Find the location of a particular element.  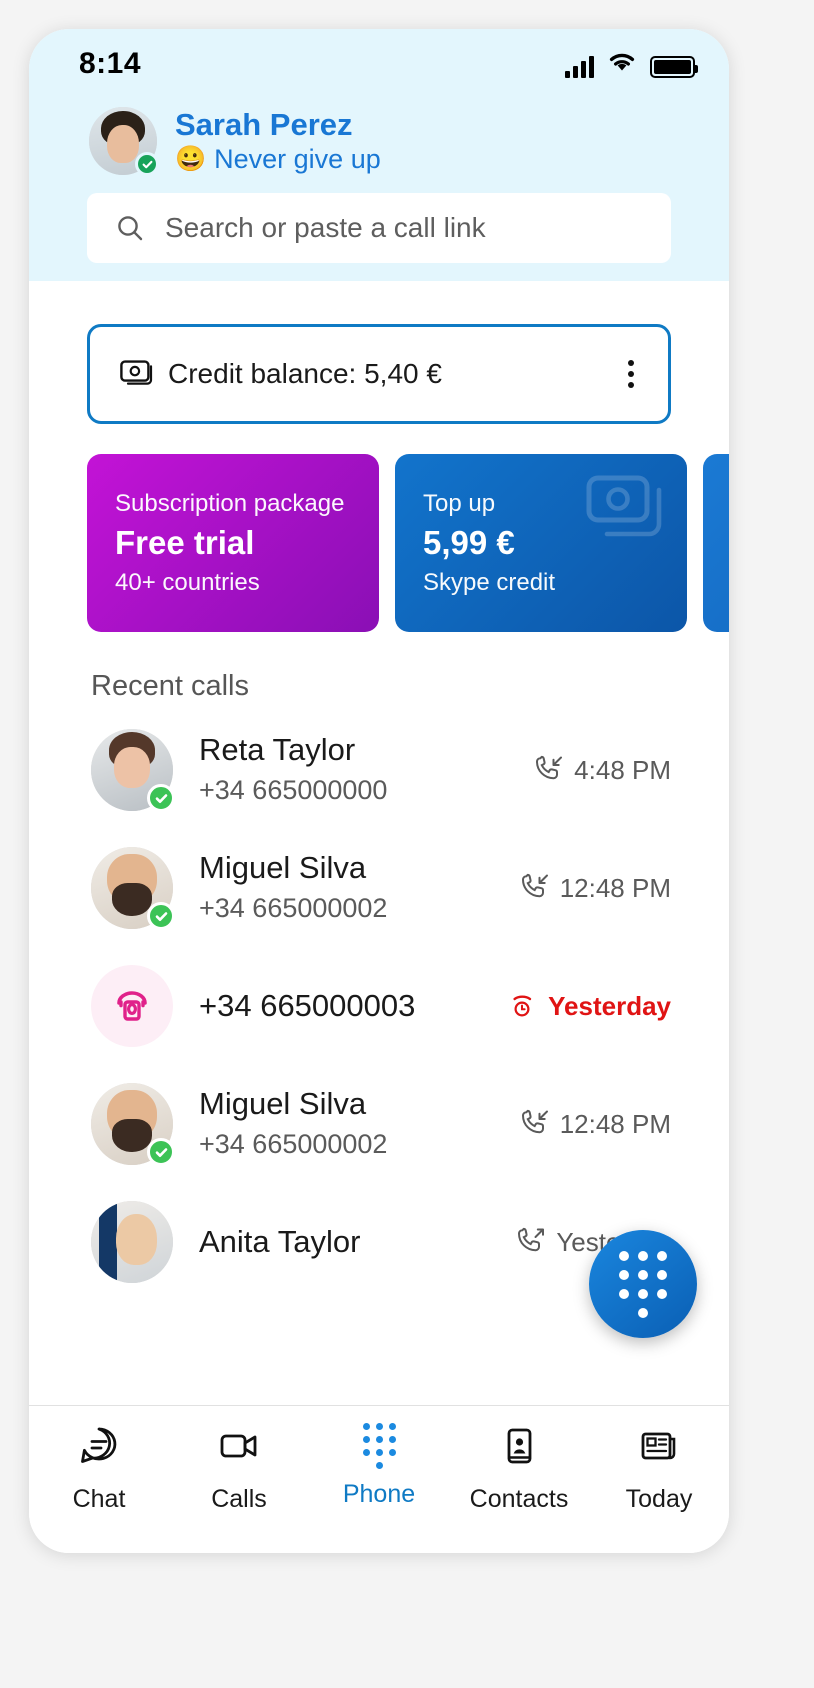

call-list-item: Reta Taylor +34 665000000 4:48 PM is located at coordinates (379, 770).